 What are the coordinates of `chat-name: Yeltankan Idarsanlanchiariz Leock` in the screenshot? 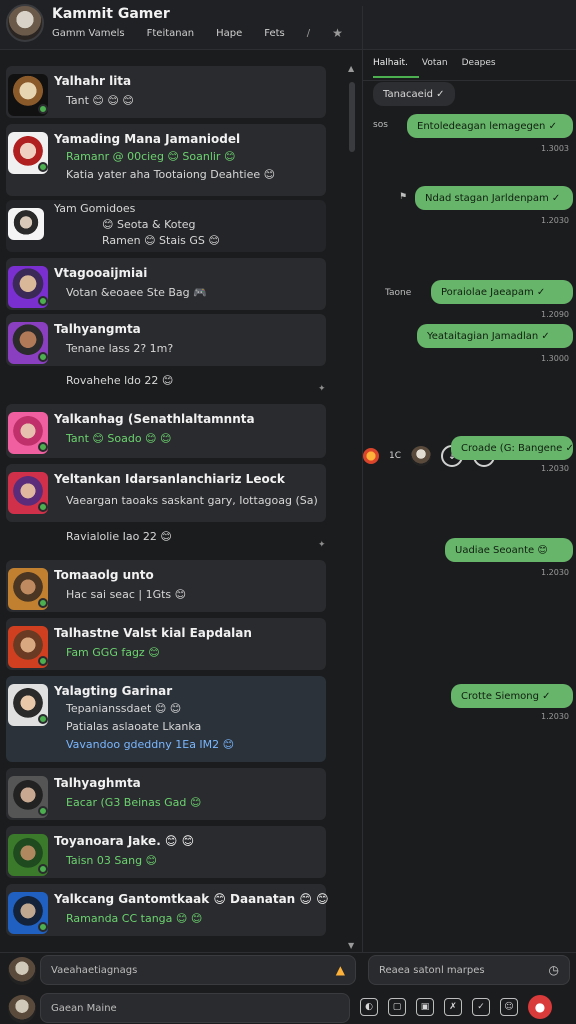 It's located at (169, 479).